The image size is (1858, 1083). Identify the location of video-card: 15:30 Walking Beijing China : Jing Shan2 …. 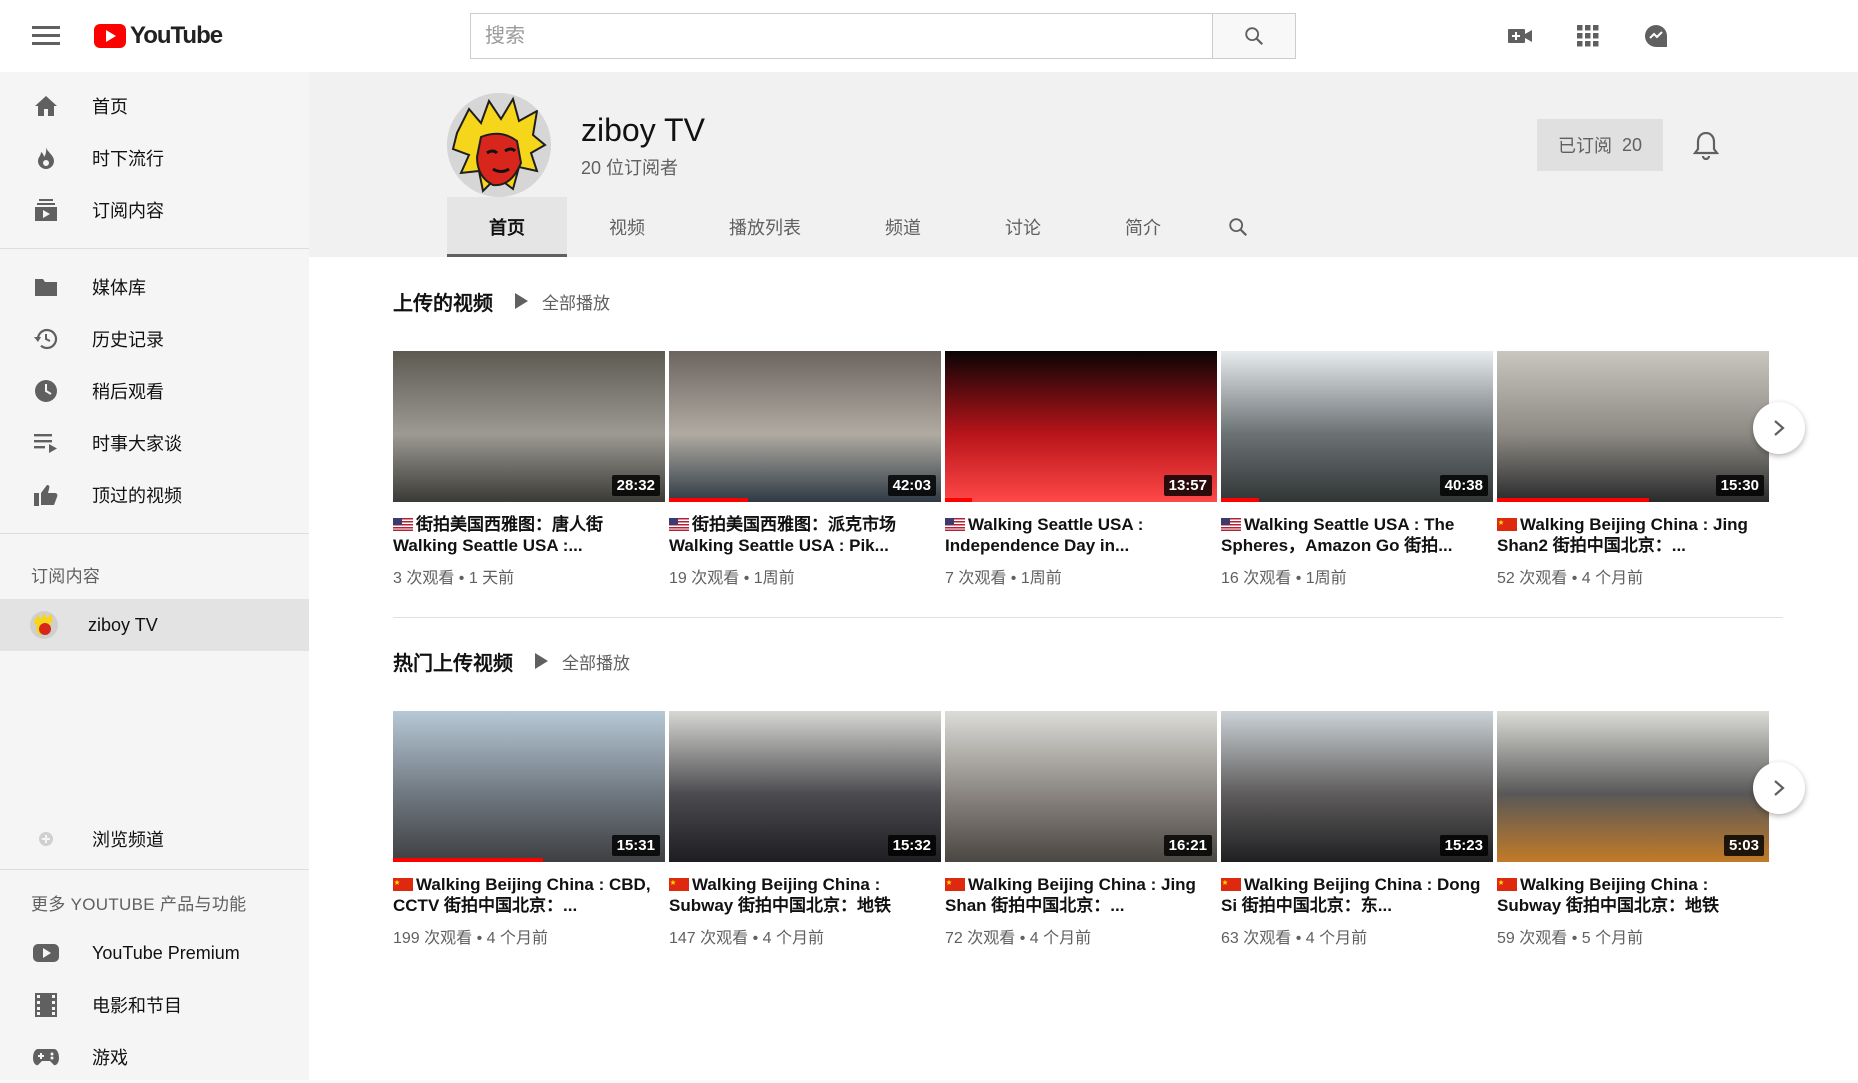
(1633, 469).